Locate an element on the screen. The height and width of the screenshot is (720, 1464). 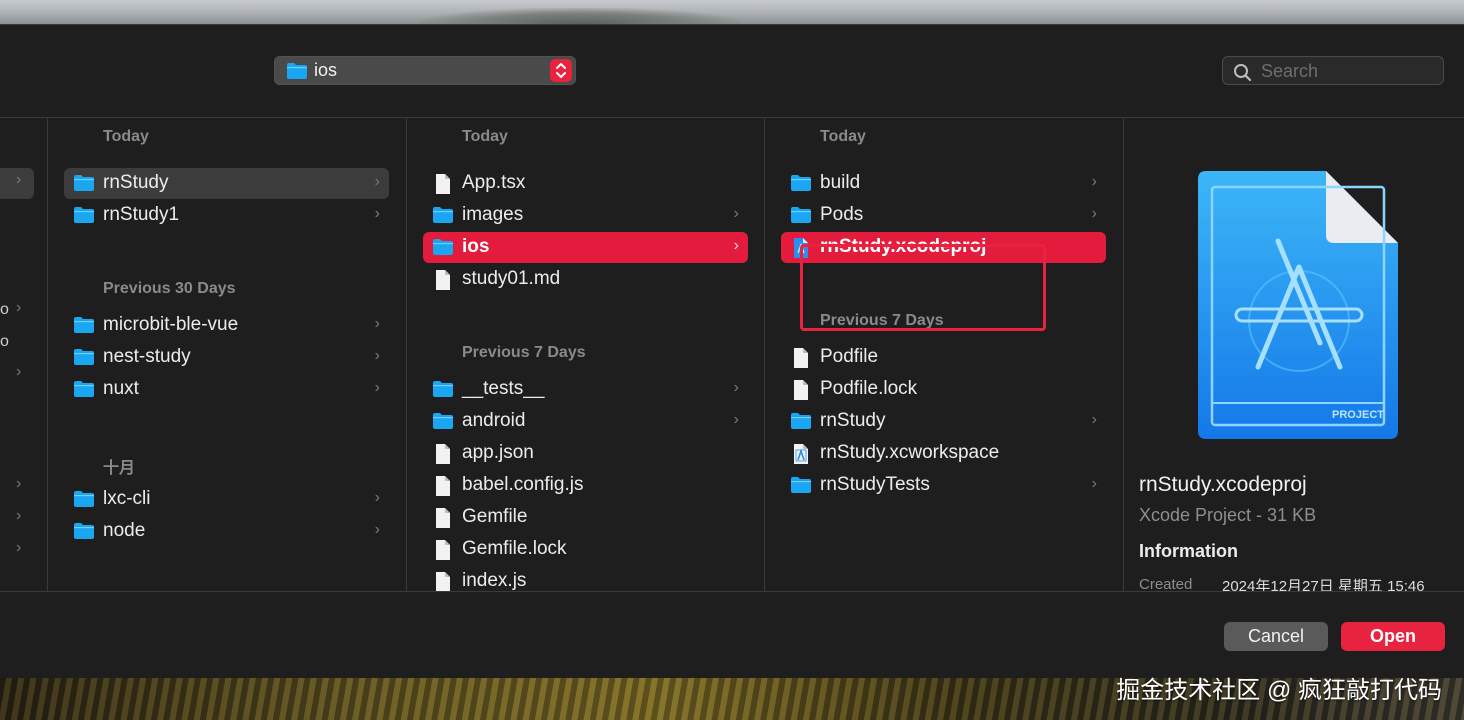
folder-row: rnStudyTests › is located at coordinates (943, 485).